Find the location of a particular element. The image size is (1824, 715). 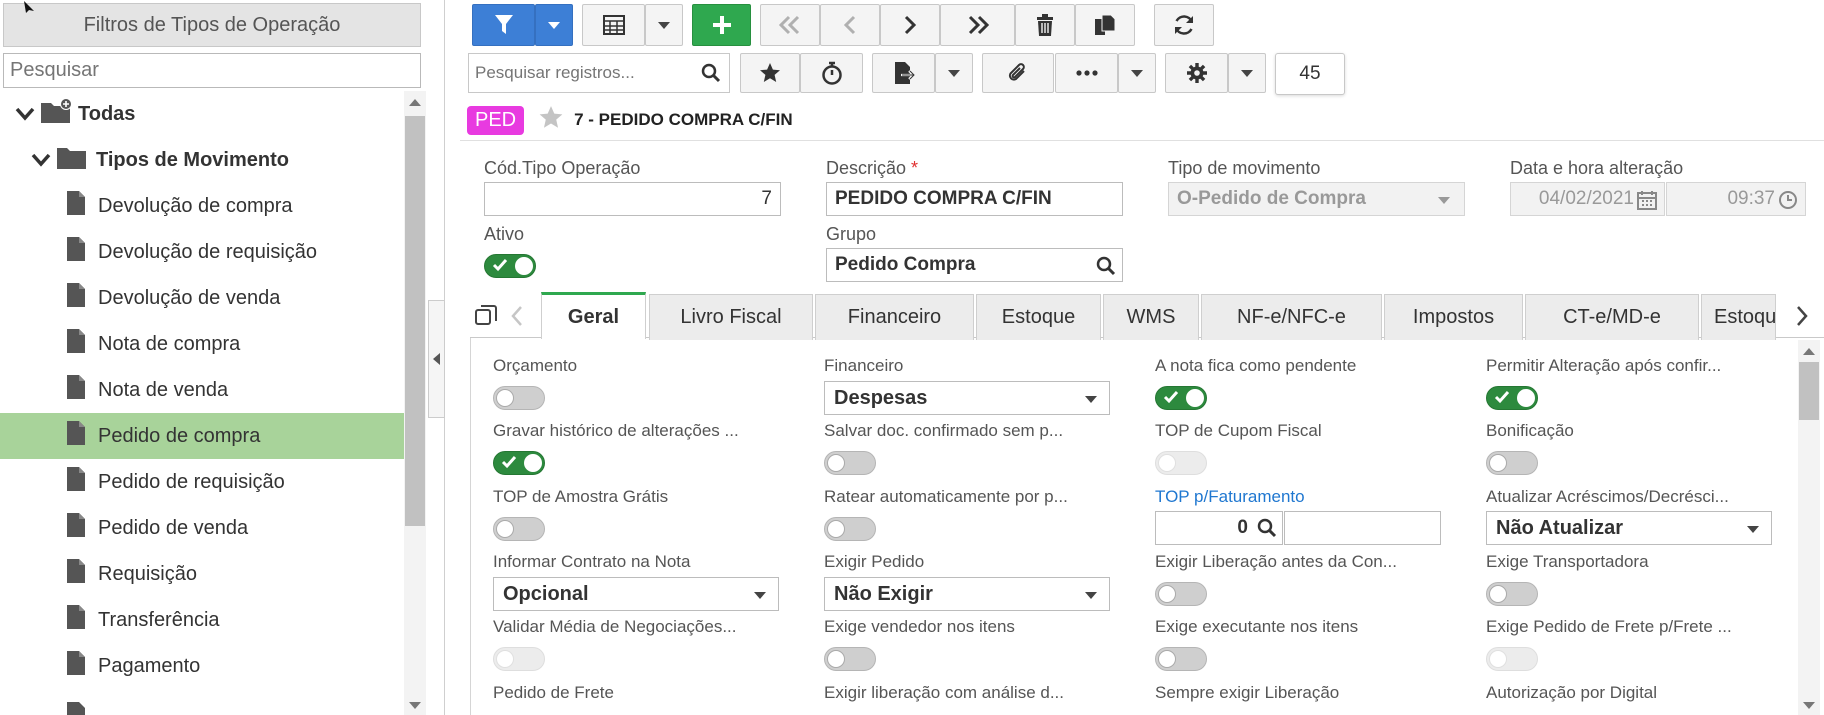

descricao-input: PEDIDO COMPRA C/FIN is located at coordinates (974, 199).